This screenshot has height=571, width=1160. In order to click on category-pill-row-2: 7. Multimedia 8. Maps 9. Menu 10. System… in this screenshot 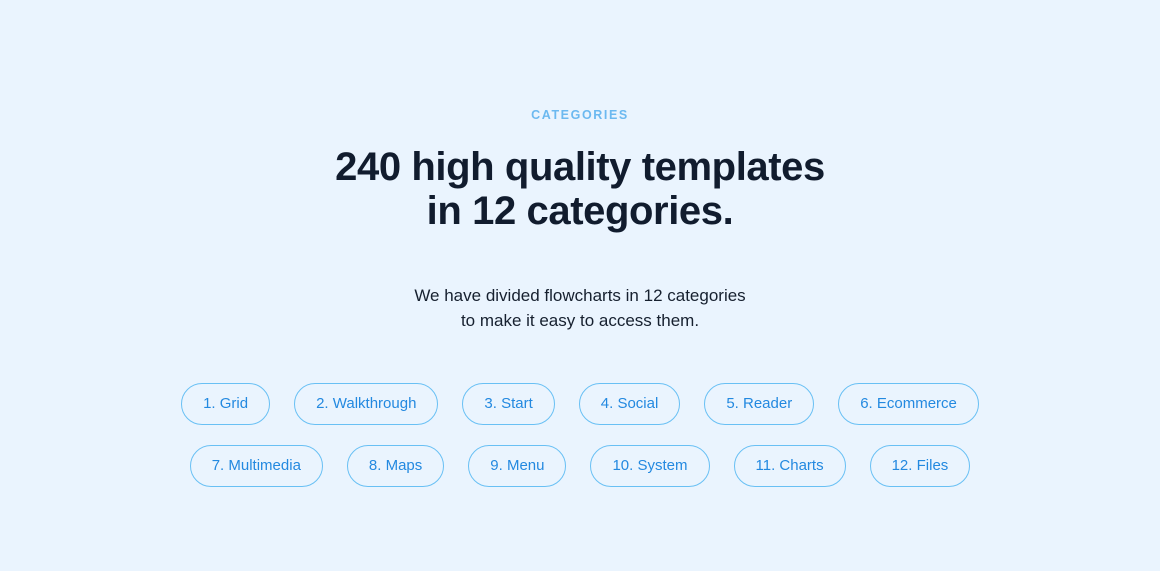, I will do `click(580, 465)`.